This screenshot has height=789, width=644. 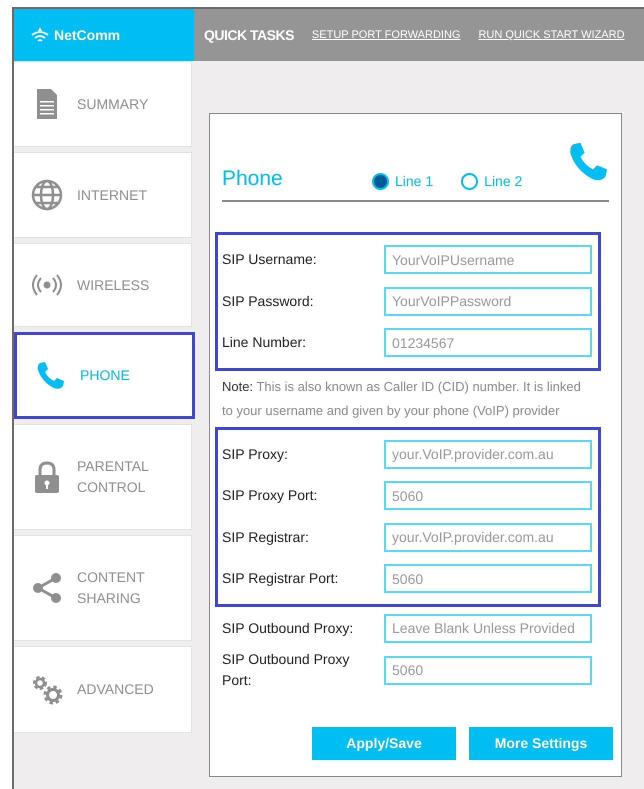 What do you see at coordinates (249, 35) in the screenshot?
I see `quick-tasks-title: QUICK TASKS` at bounding box center [249, 35].